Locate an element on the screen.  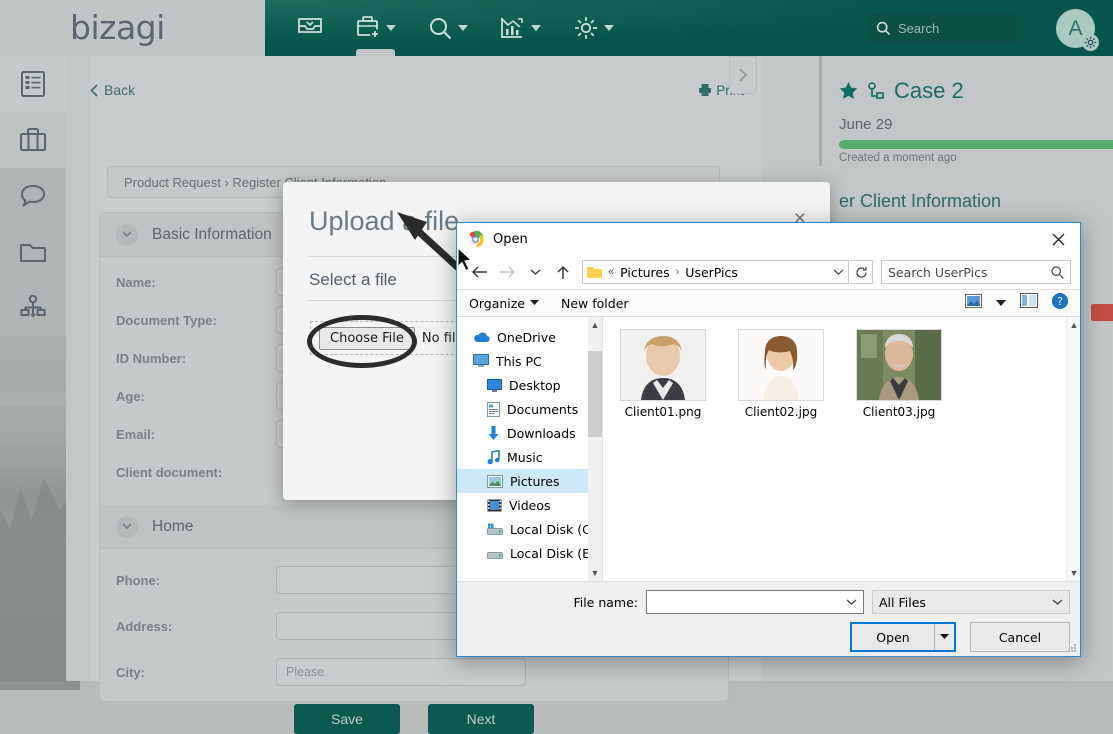
view-mode-dropdown-icon is located at coordinates (1001, 303).